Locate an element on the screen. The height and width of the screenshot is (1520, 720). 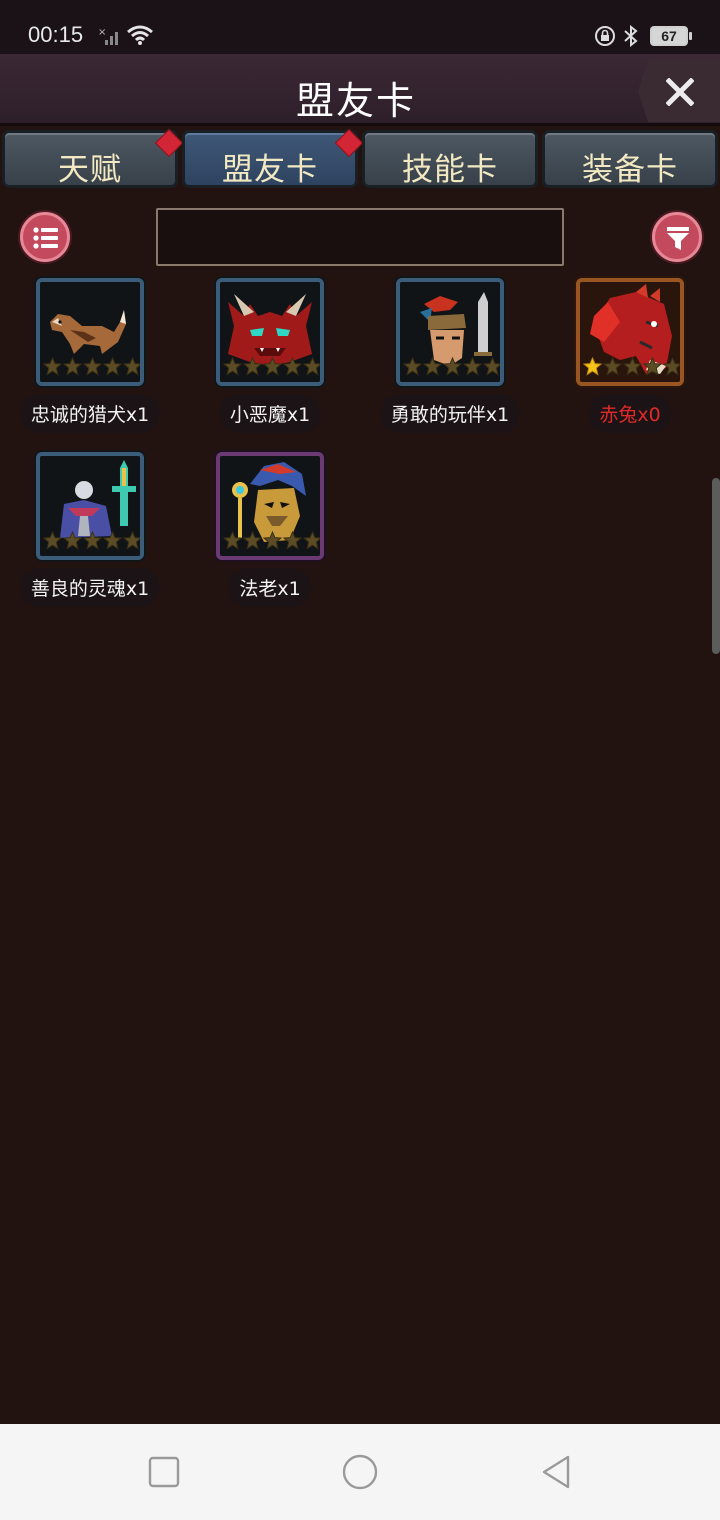
list-view-button is located at coordinates (45, 237).